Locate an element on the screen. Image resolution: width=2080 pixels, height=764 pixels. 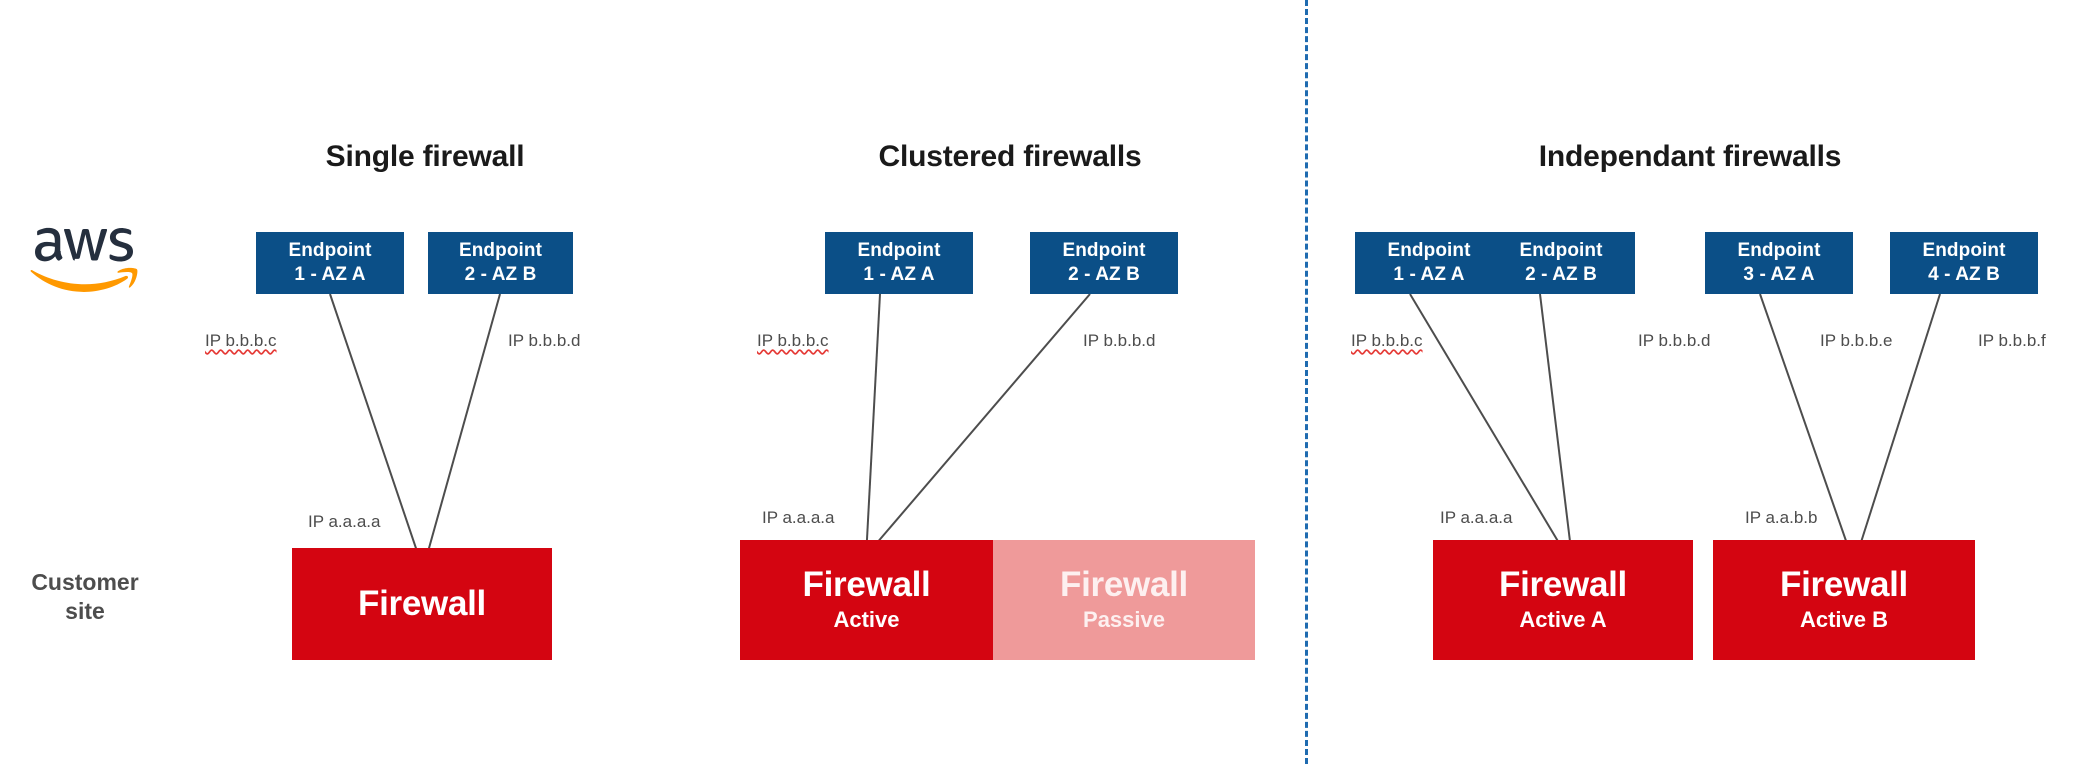
endpoint-label-line2: 4 - AZ B is located at coordinates (1964, 274).